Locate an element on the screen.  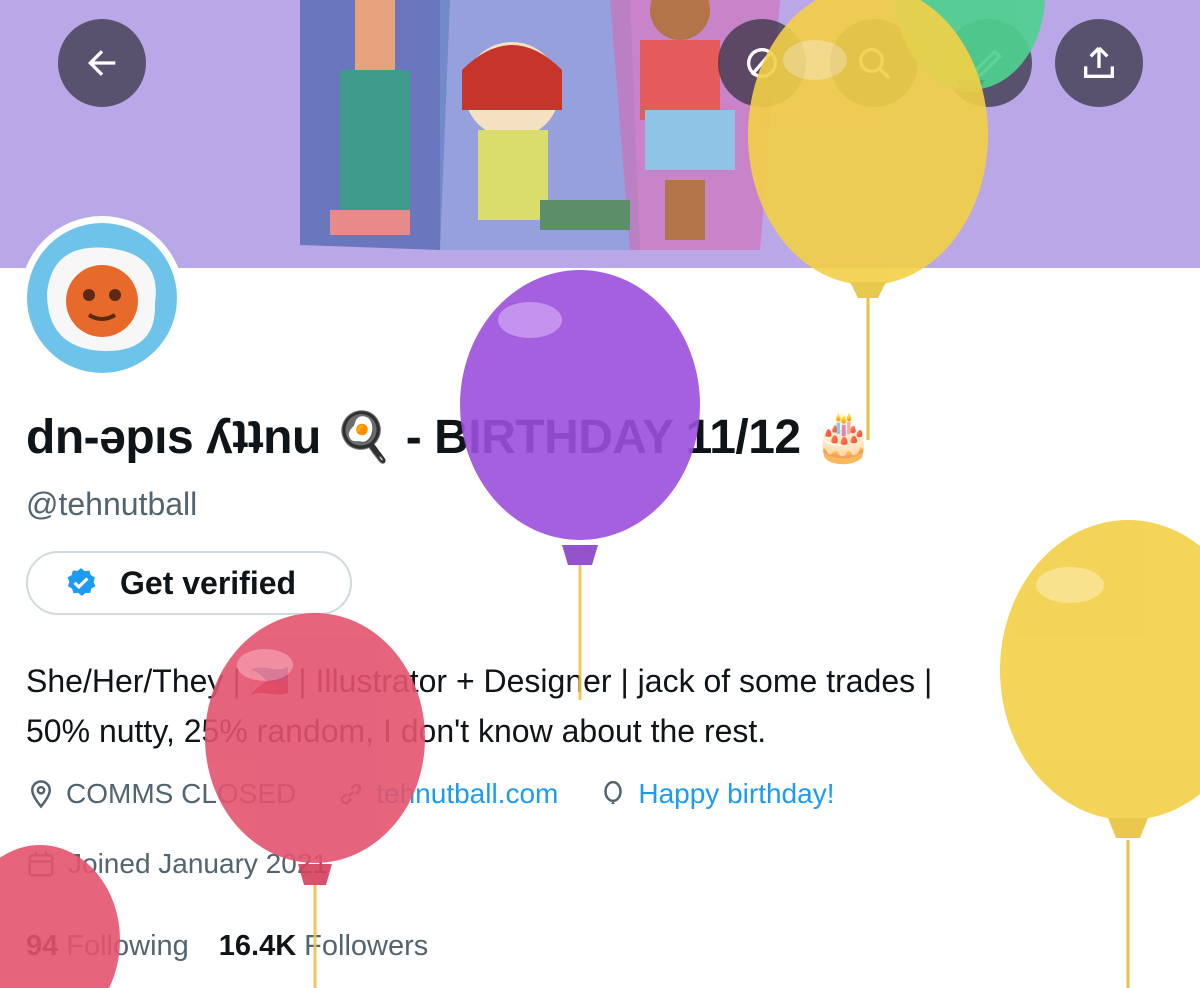
link-icon is located at coordinates (351, 794).